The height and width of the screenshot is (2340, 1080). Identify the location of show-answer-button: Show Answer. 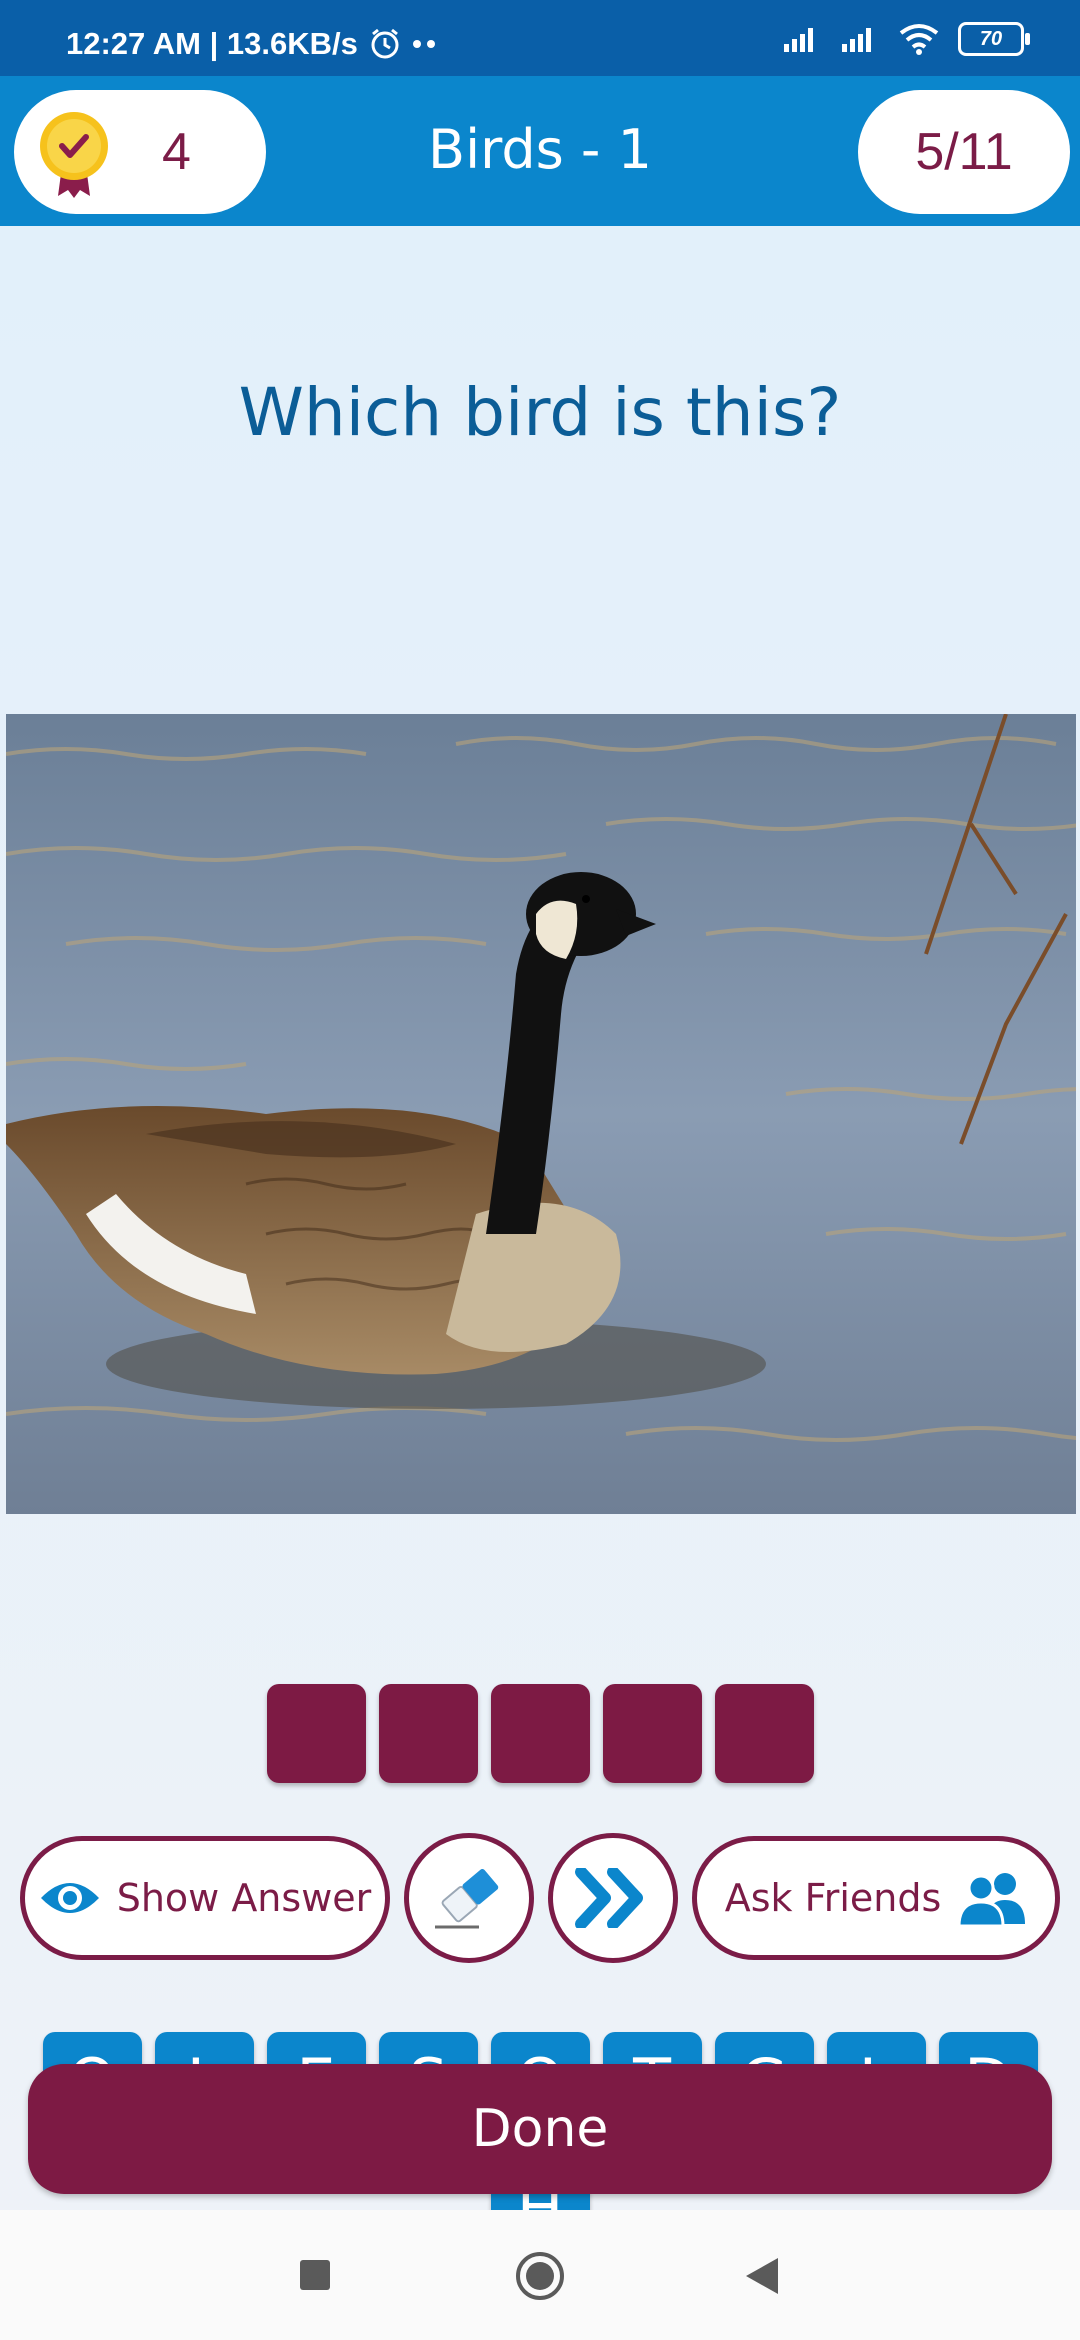
(205, 1898).